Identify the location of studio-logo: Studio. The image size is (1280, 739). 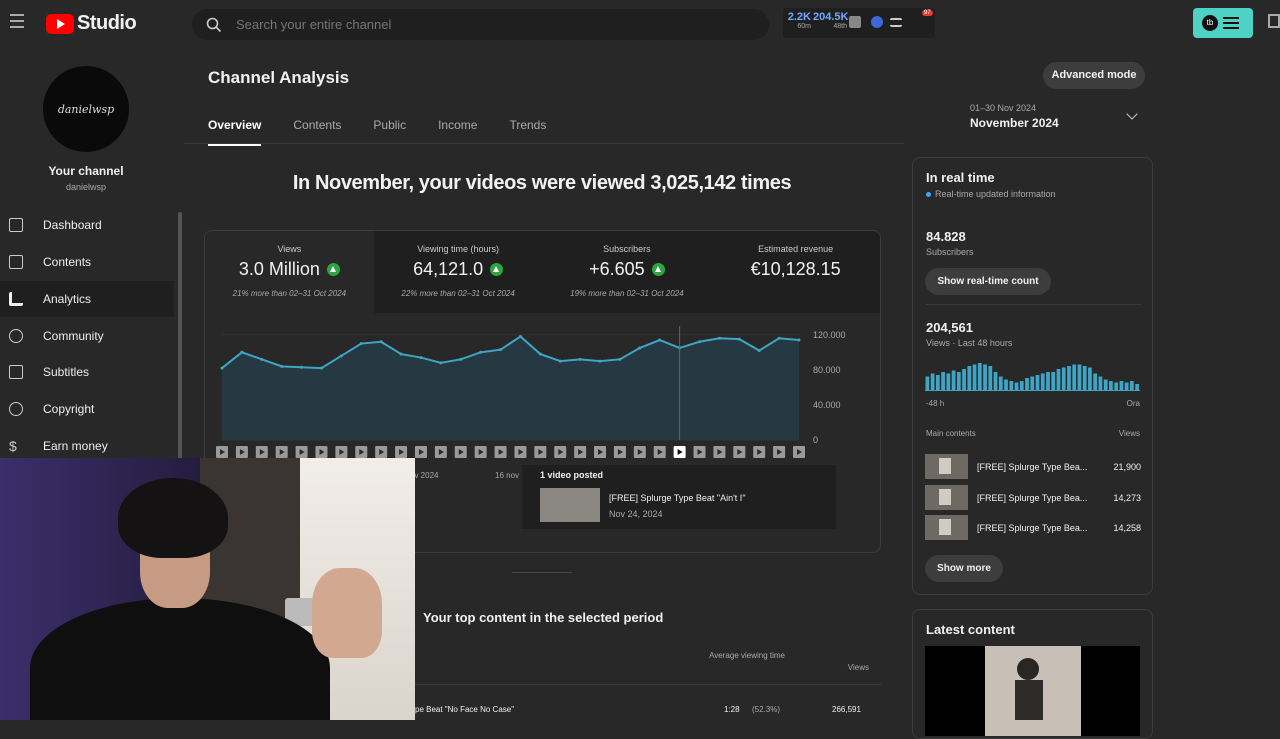
(91, 23).